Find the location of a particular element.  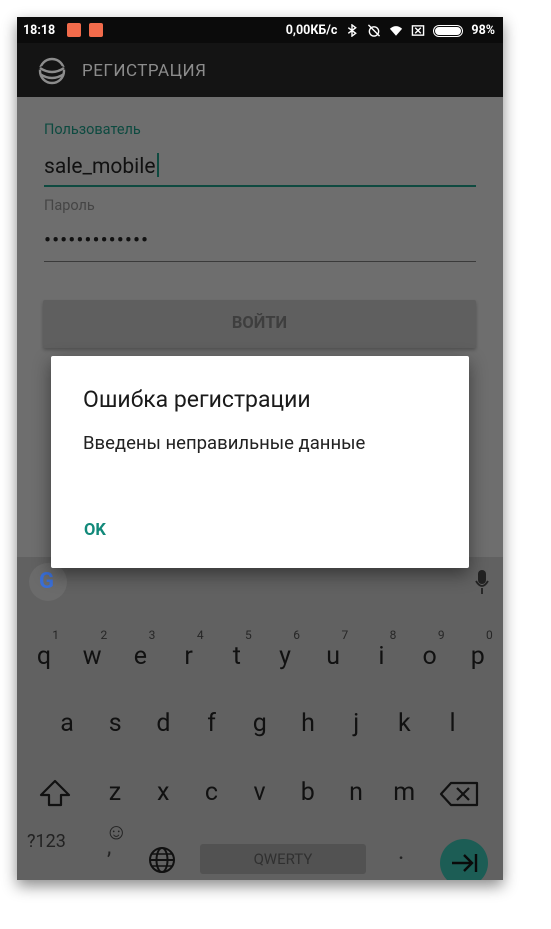

space-key: QWERTY is located at coordinates (283, 859).